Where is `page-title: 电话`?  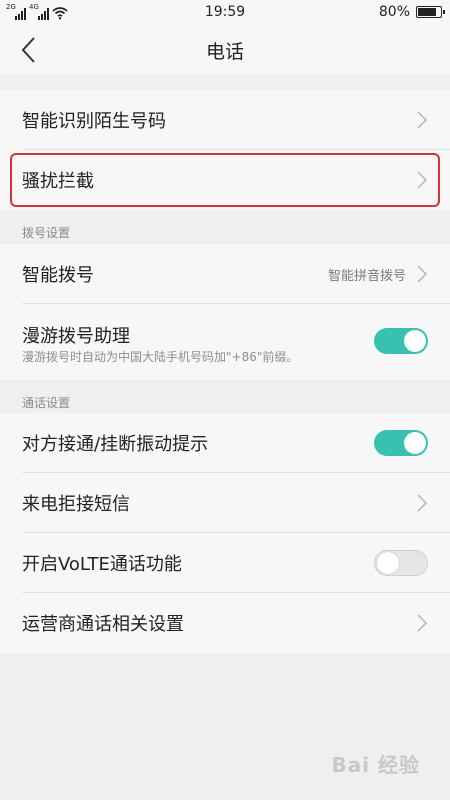
page-title: 电话 is located at coordinates (224, 52).